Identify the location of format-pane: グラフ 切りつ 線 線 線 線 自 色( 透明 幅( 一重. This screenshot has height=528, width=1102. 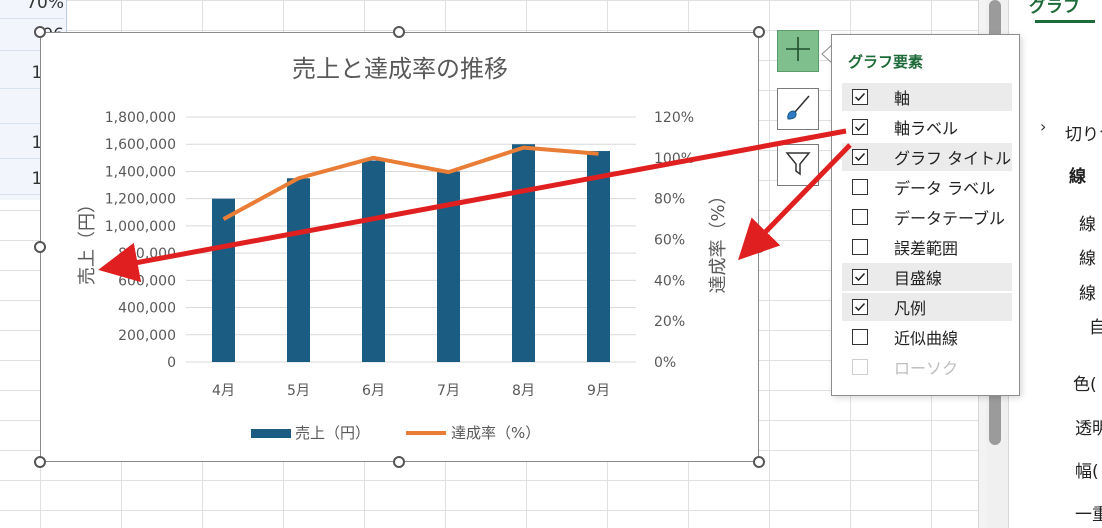
(1055, 264).